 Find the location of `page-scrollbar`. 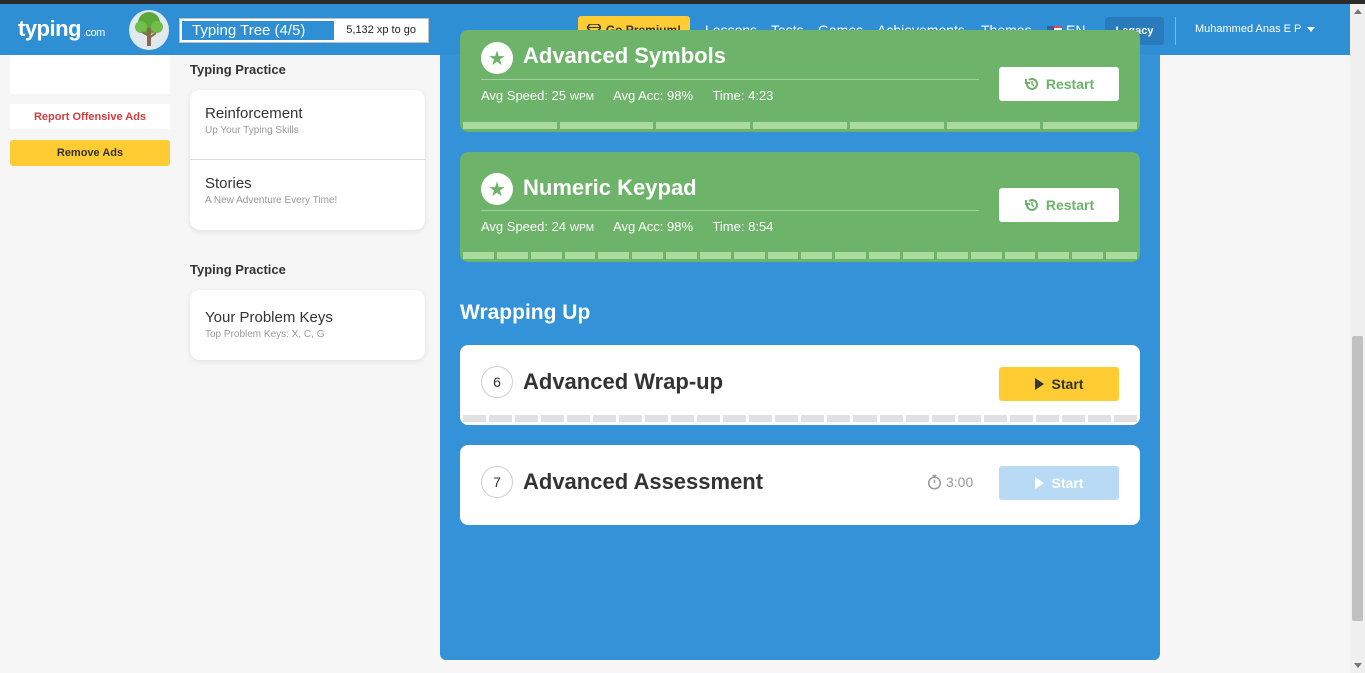

page-scrollbar is located at coordinates (1357, 338).